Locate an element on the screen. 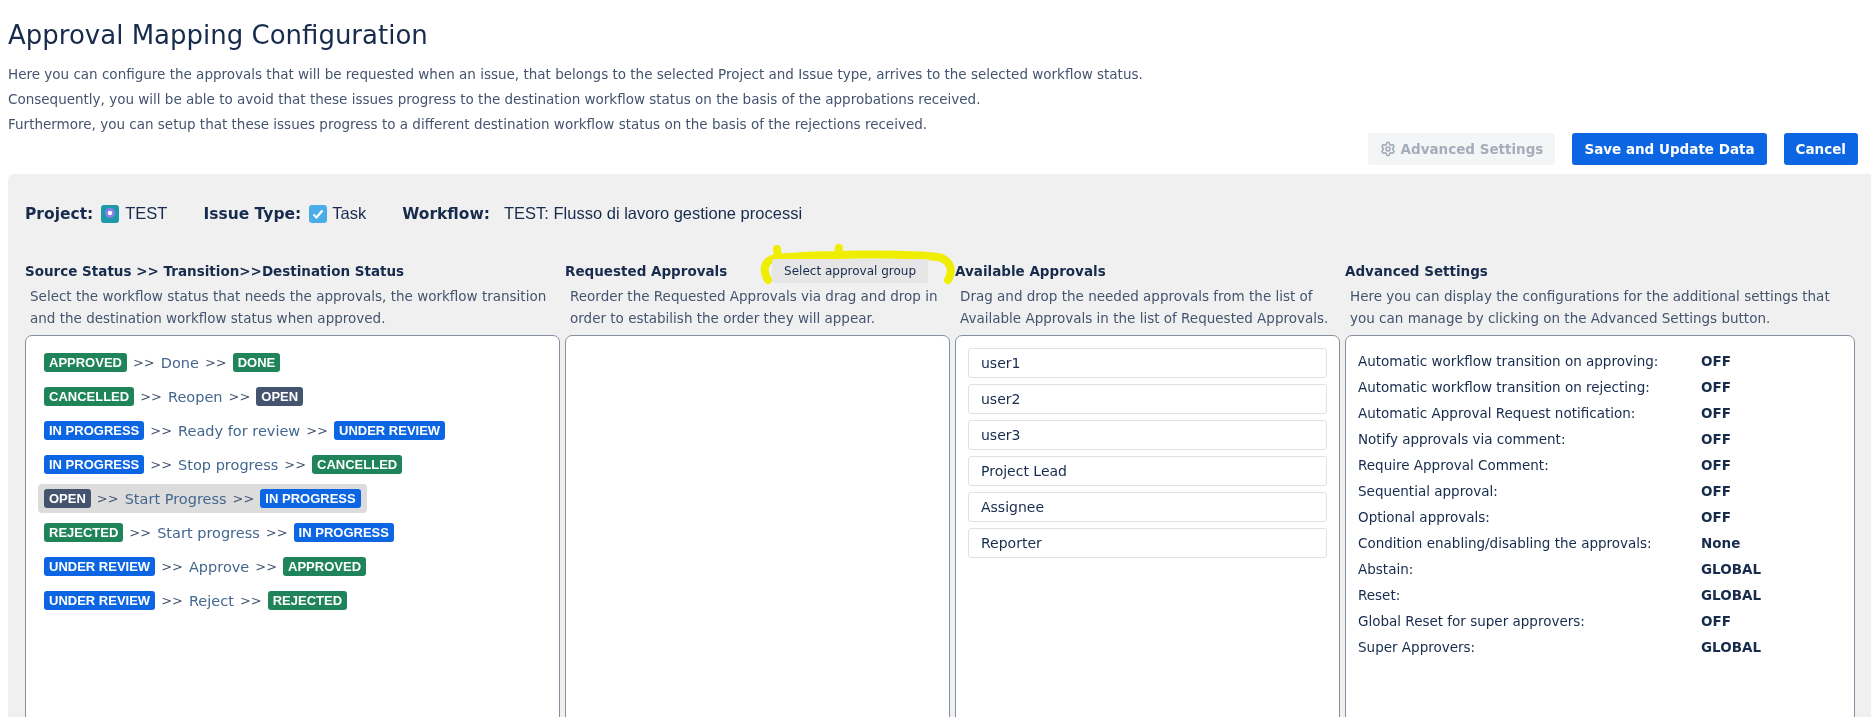  field-label: Project: is located at coordinates (59, 213).